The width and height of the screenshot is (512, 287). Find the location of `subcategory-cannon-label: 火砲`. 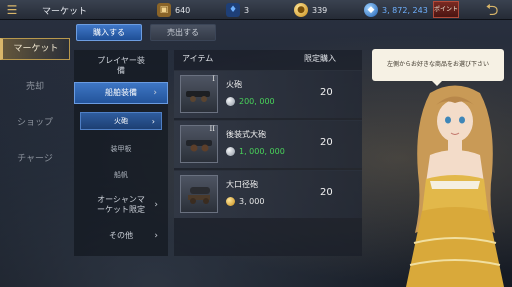

subcategory-cannon-label: 火砲 is located at coordinates (121, 121).